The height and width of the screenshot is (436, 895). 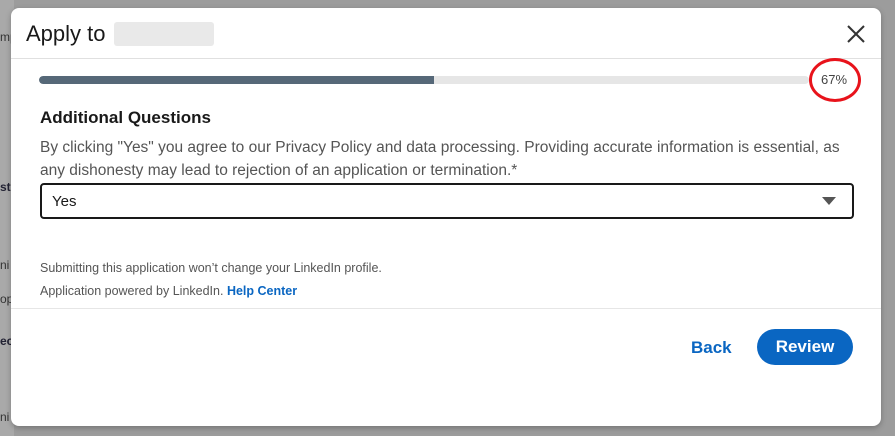 I want to click on progress-bar, so click(x=424, y=80).